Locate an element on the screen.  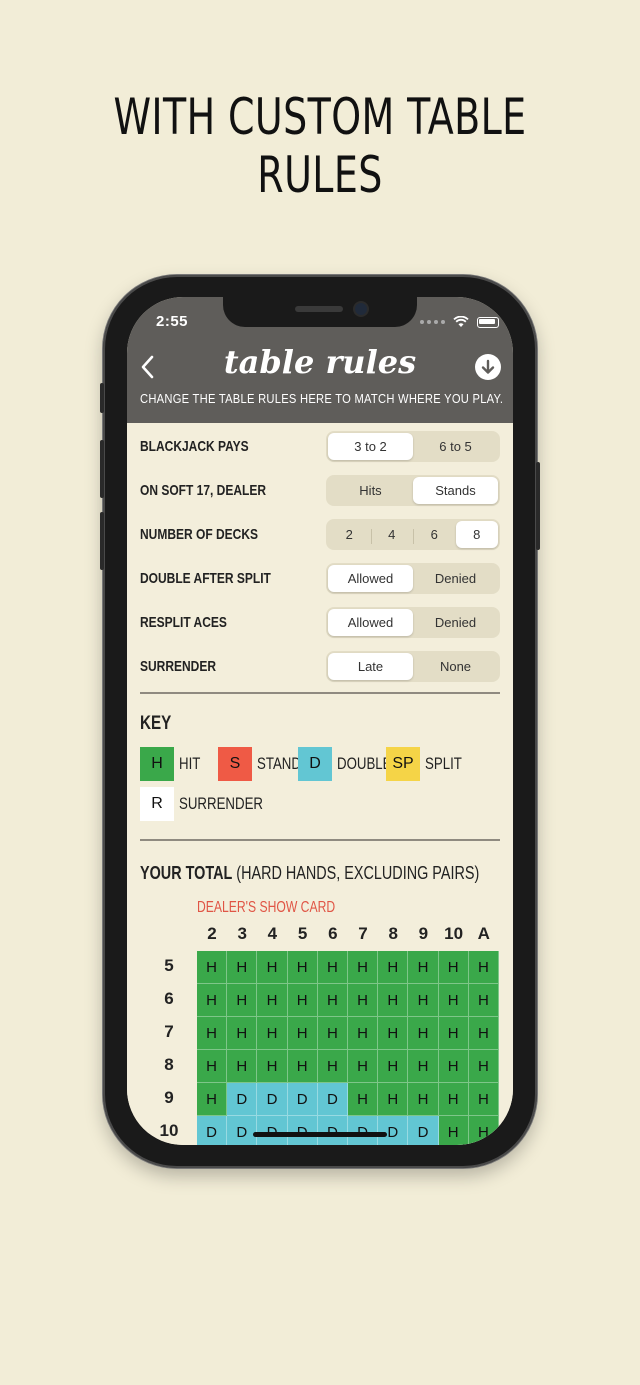
segment-option: 6 to 5 is located at coordinates (455, 446).